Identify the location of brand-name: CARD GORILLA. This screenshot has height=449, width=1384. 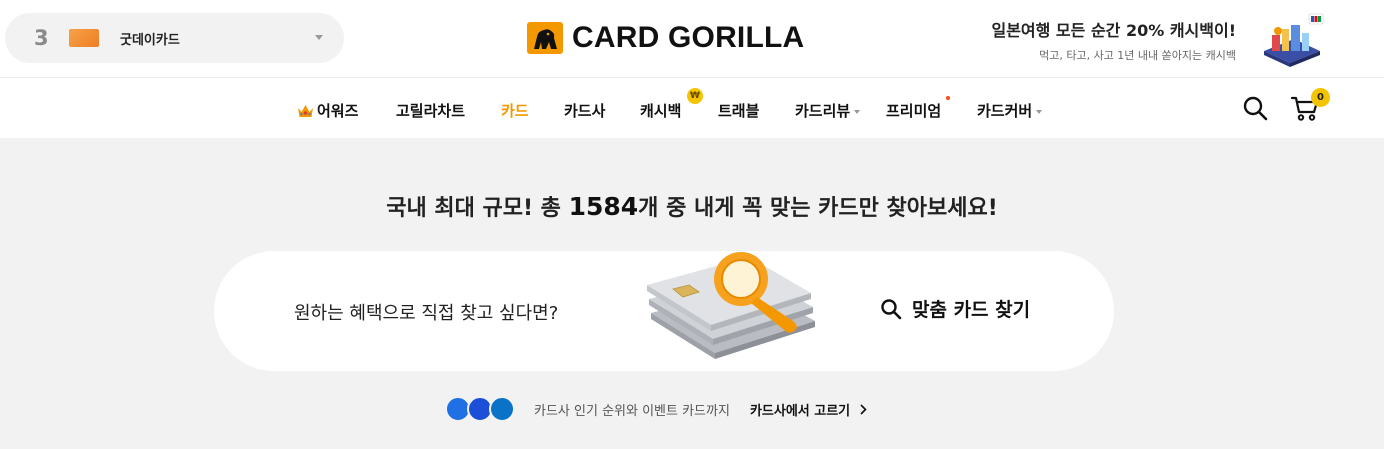
(688, 37).